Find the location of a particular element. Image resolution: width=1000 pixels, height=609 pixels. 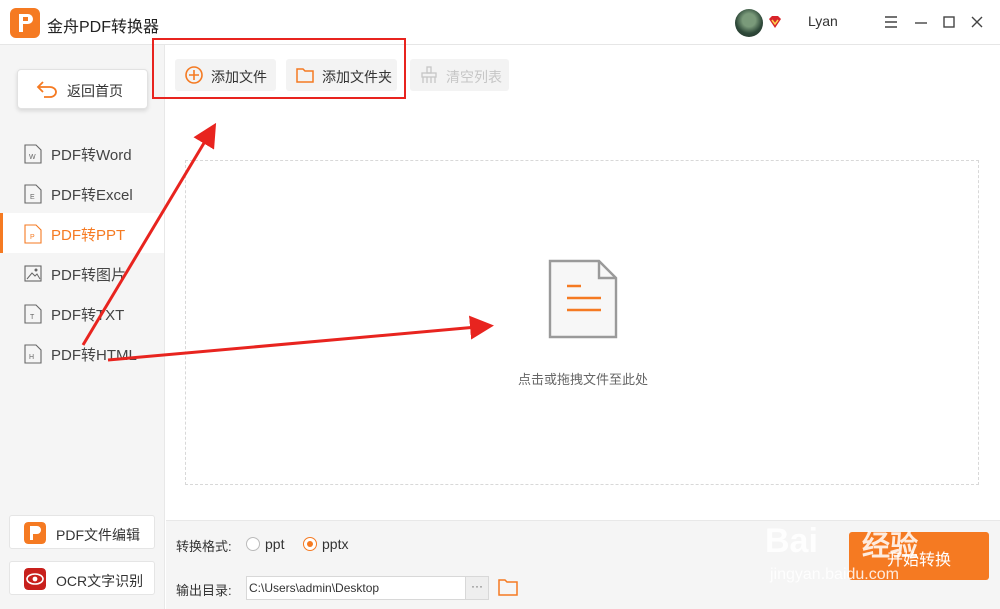

svg-text: T is located at coordinates (32, 317).